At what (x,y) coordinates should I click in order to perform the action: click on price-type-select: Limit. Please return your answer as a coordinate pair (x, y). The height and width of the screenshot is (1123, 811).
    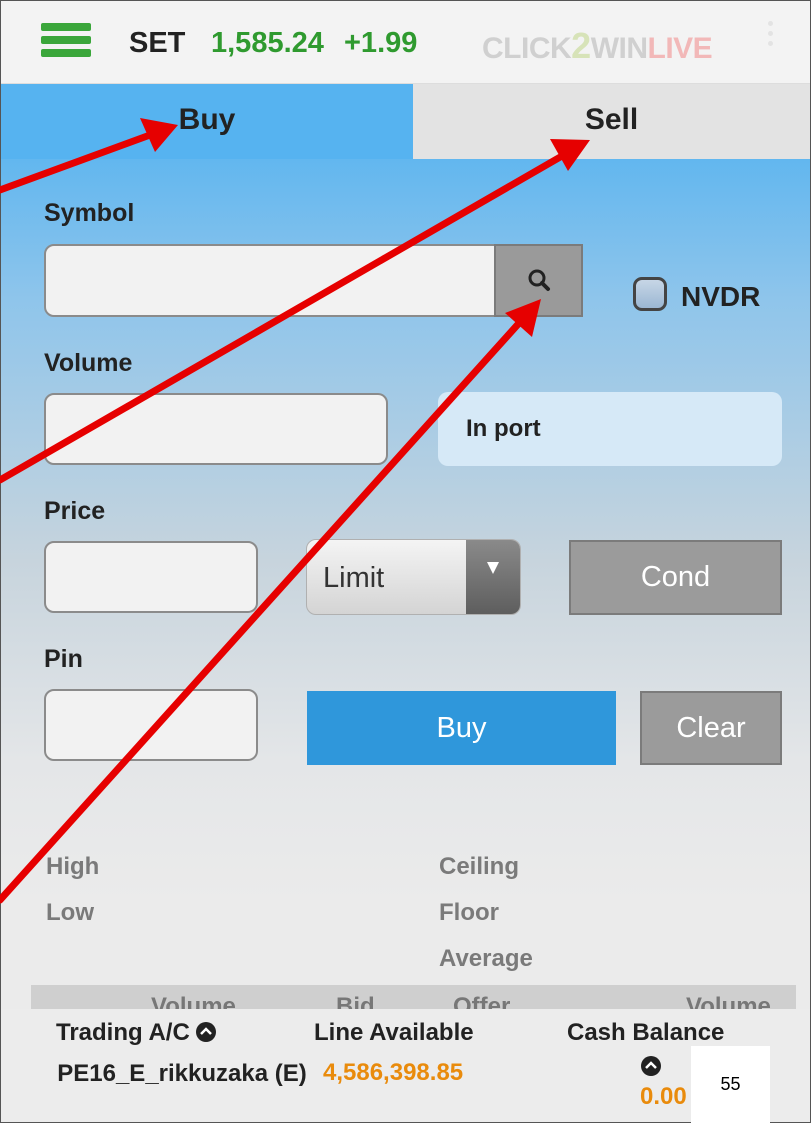
    Looking at the image, I should click on (413, 577).